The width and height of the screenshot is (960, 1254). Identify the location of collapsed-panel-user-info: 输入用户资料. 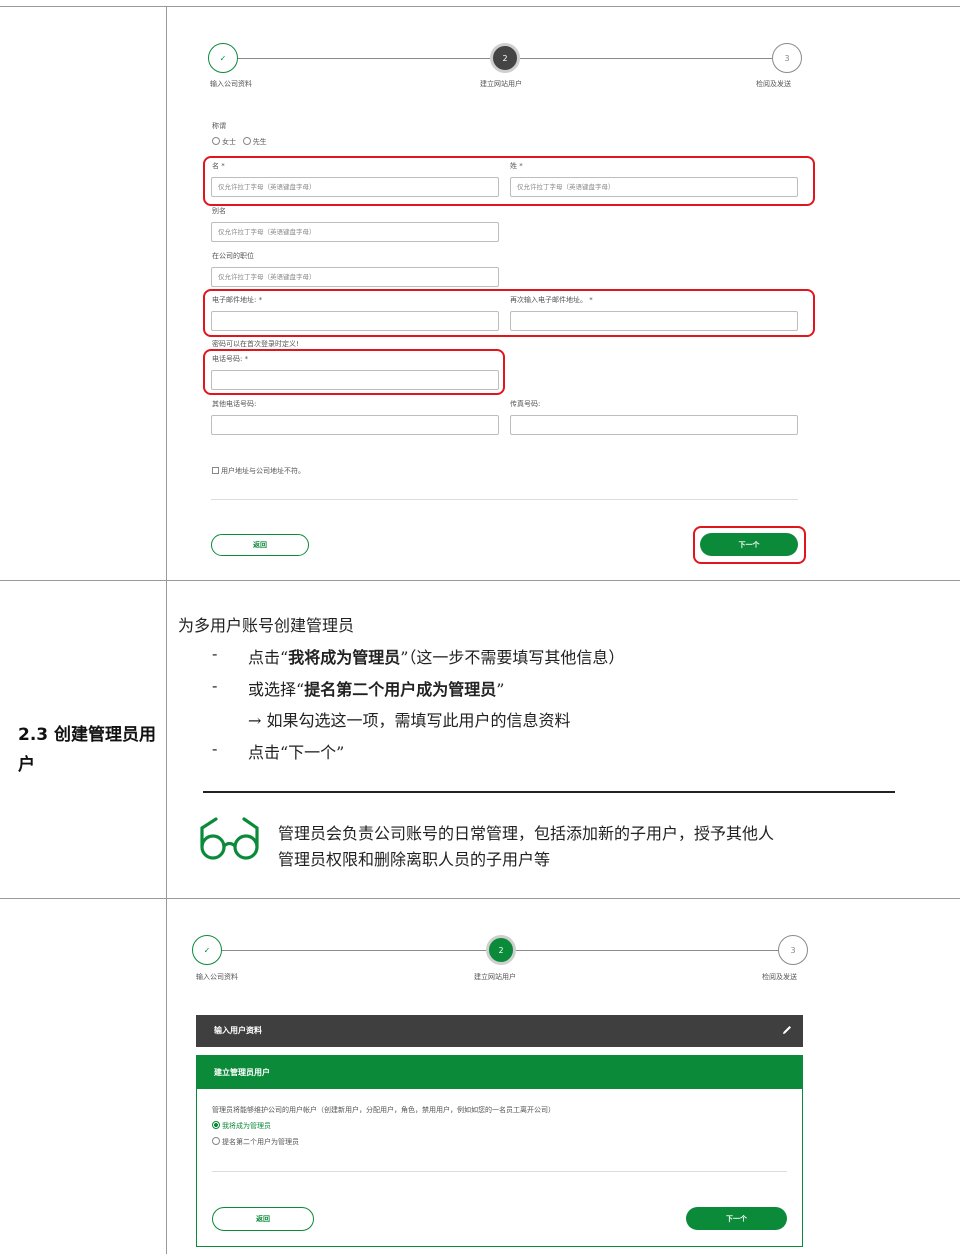
(499, 1031).